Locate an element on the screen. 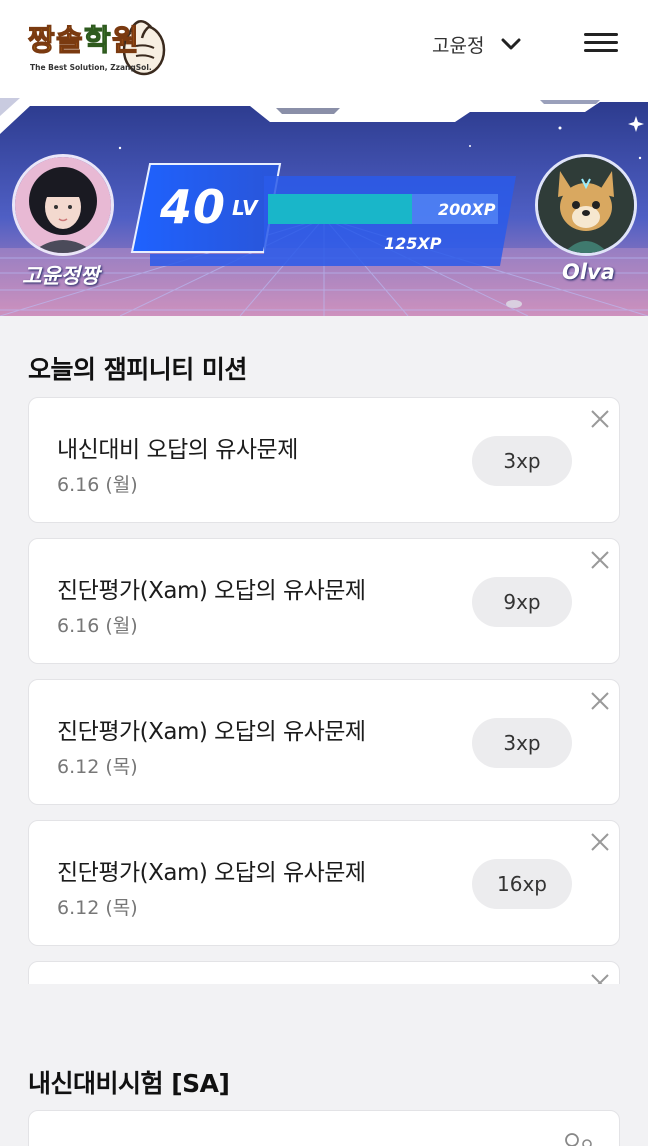 The width and height of the screenshot is (648, 1146). xp-max: 200XP is located at coordinates (467, 209).